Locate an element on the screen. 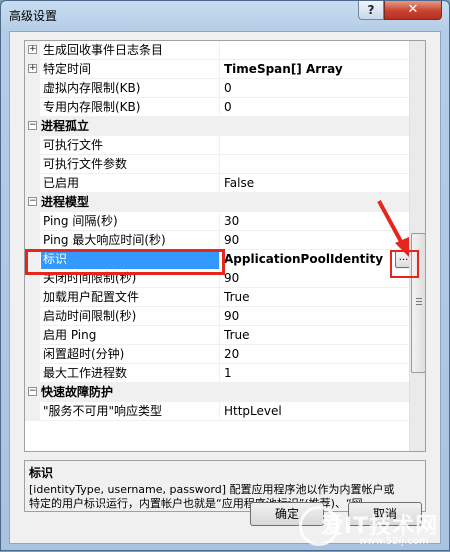  description-title: 标识 is located at coordinates (41, 473).